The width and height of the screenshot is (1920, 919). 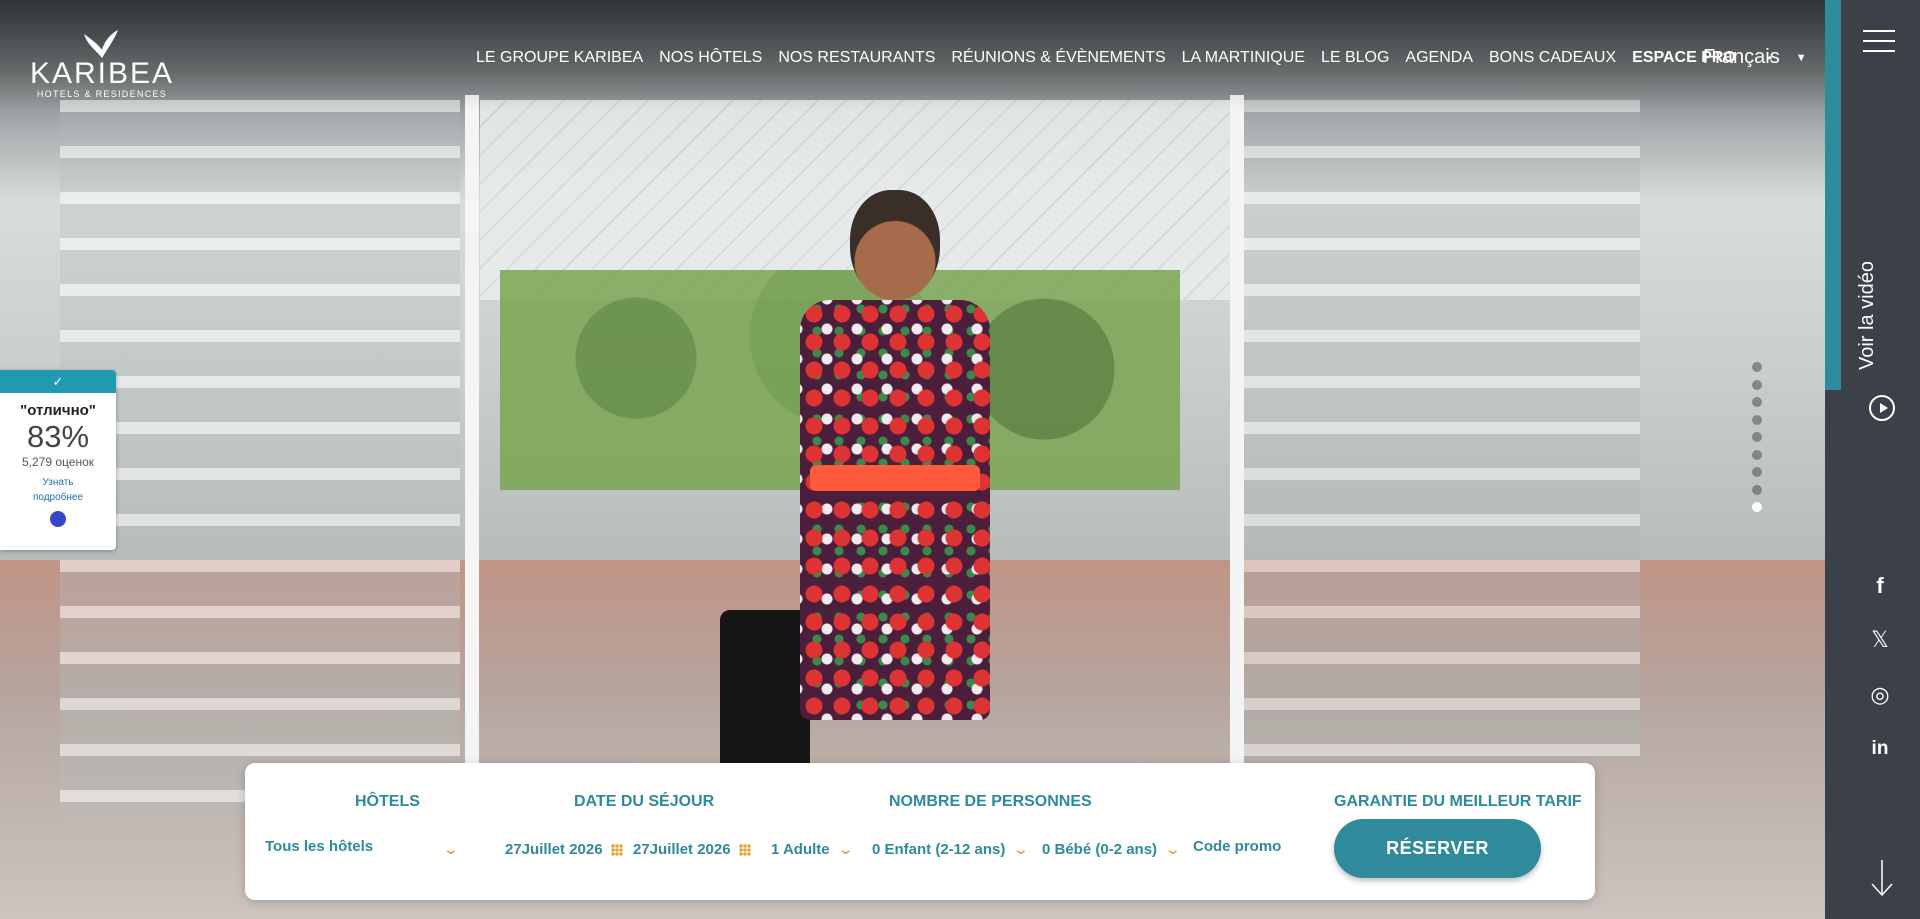 I want to click on head, so click(x=895, y=245).